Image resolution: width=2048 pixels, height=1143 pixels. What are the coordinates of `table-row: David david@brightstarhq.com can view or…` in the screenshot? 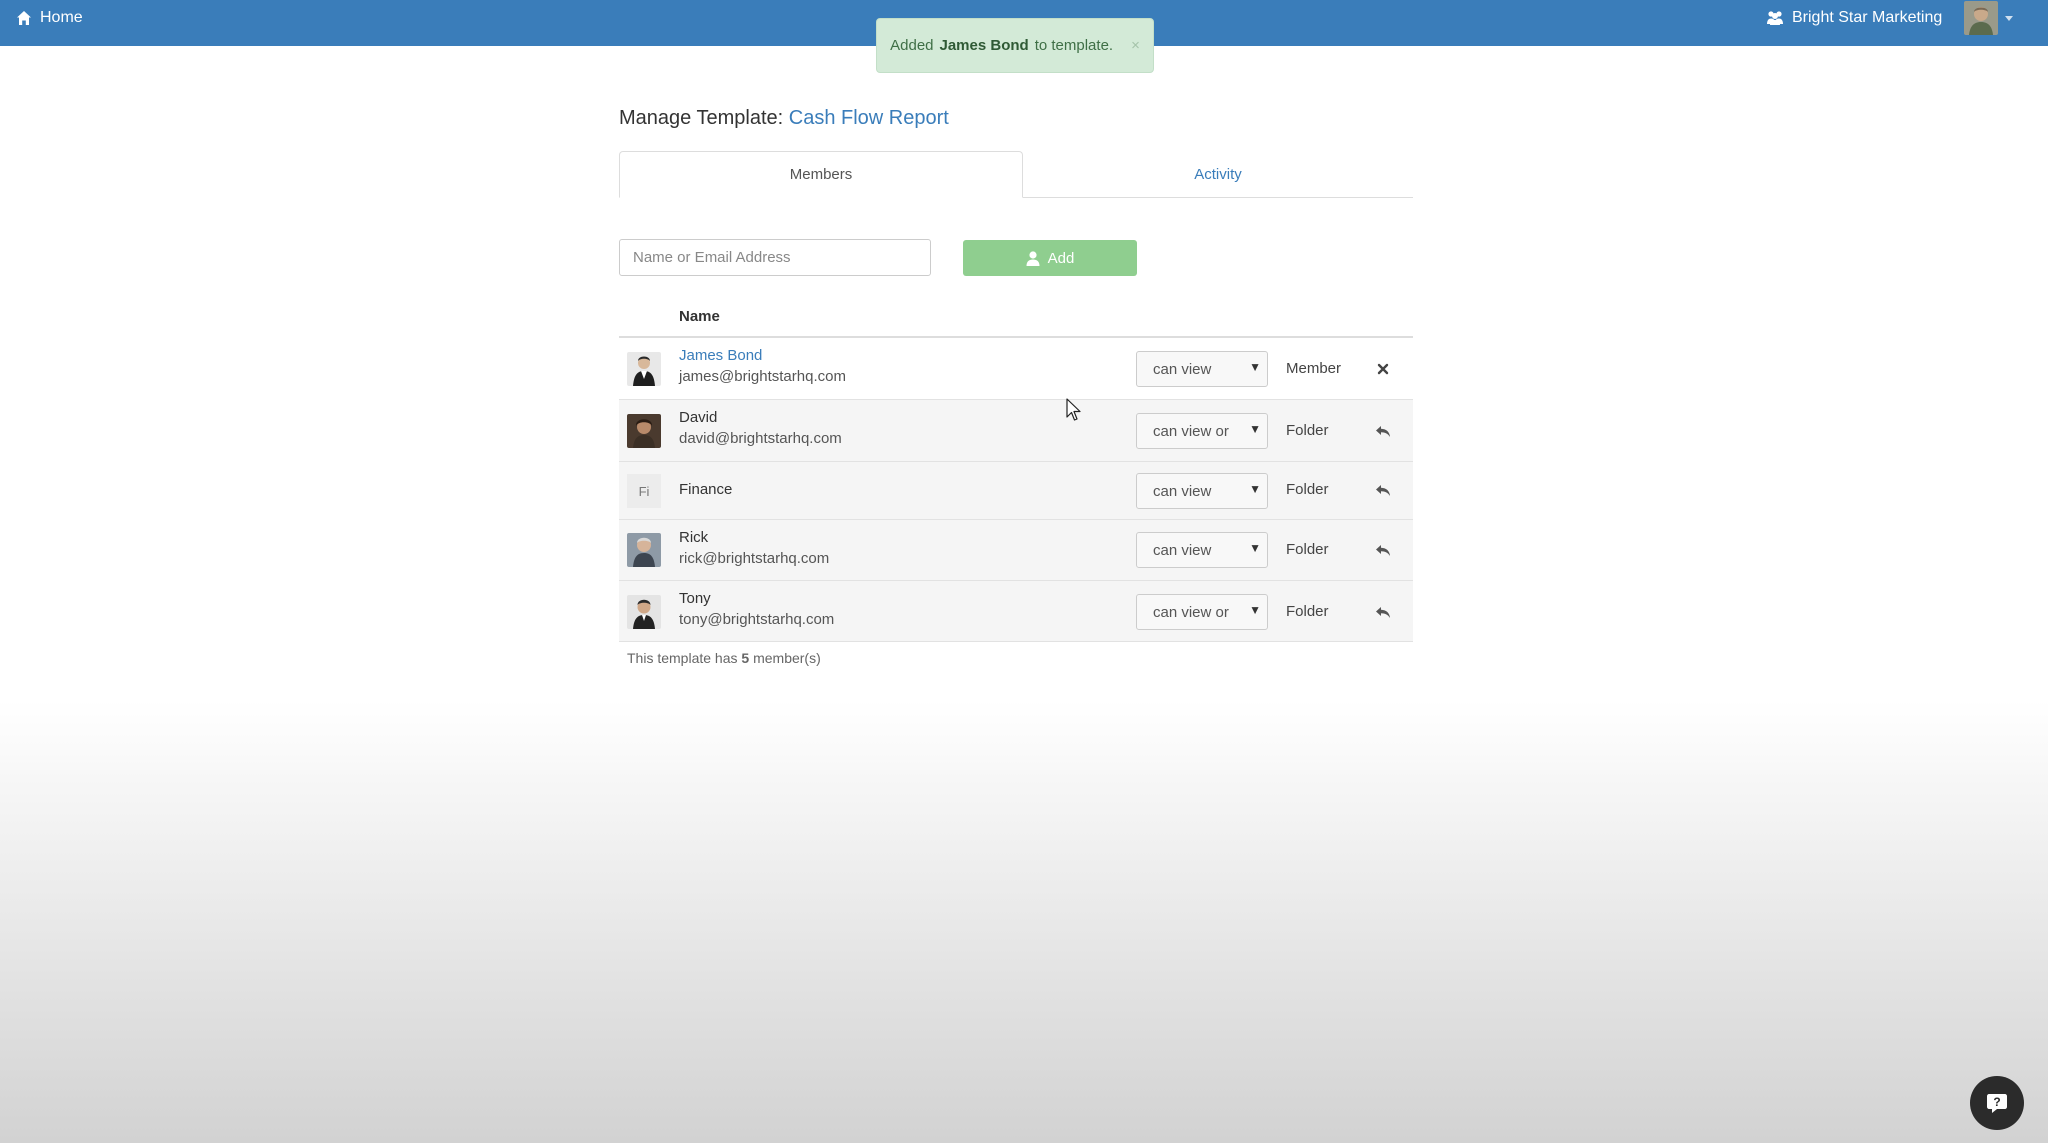 It's located at (1016, 431).